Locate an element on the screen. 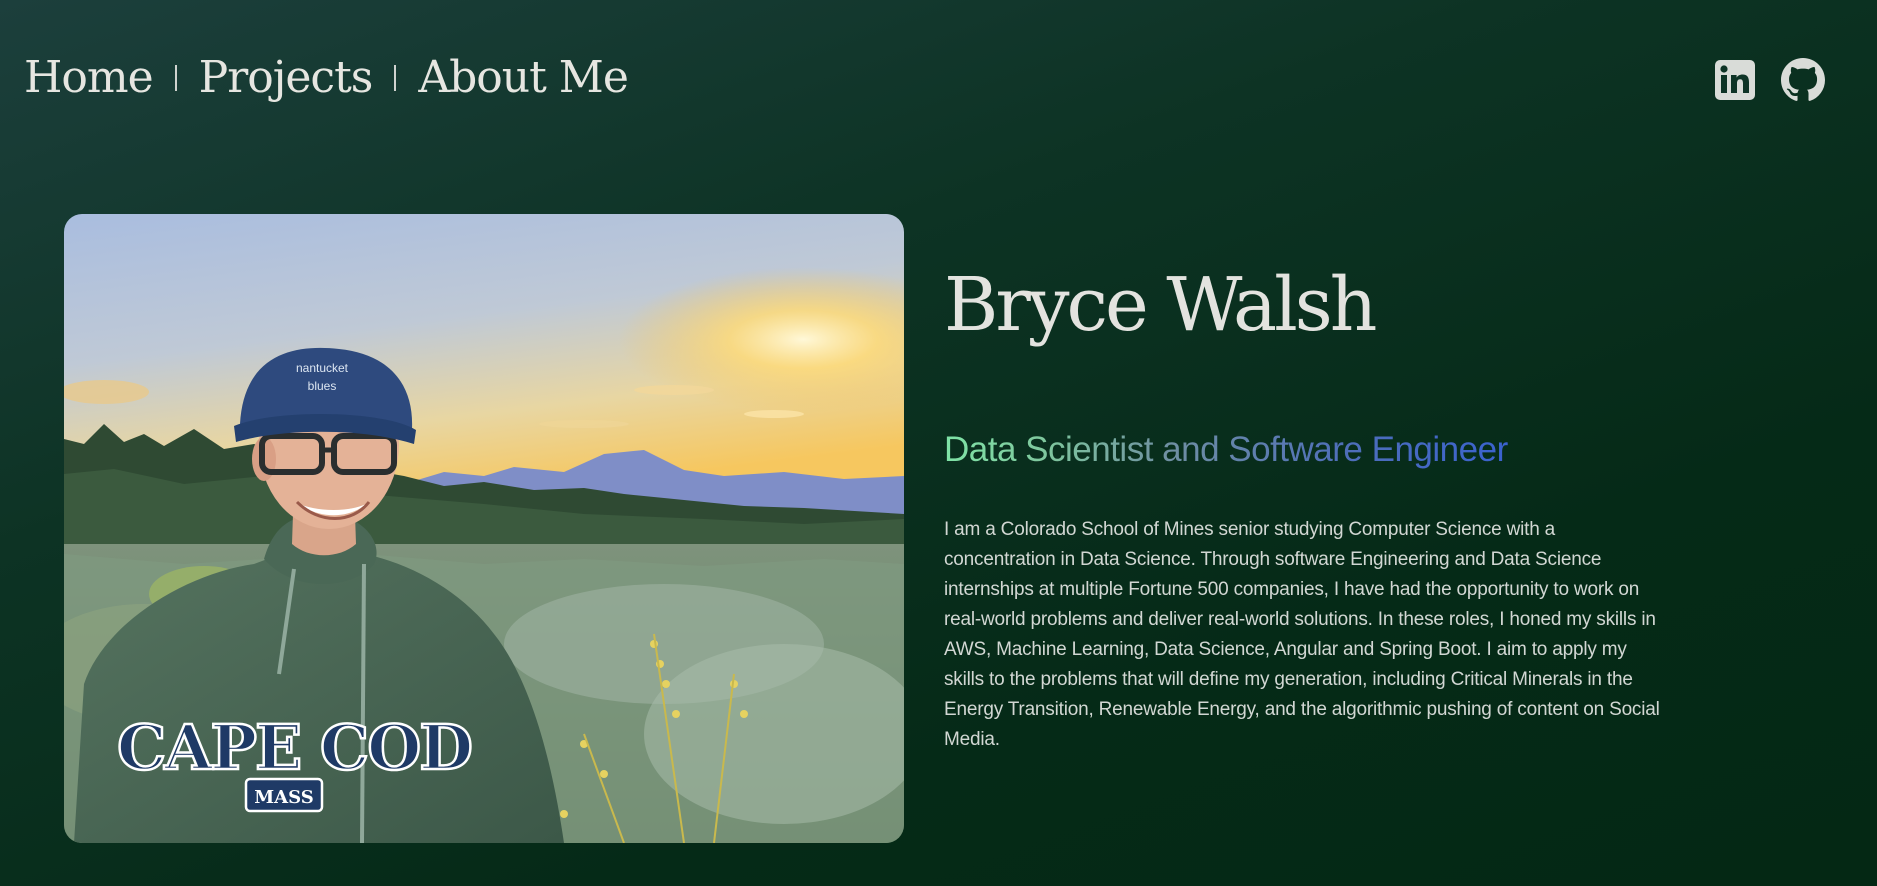  social-links is located at coordinates (1769, 80).